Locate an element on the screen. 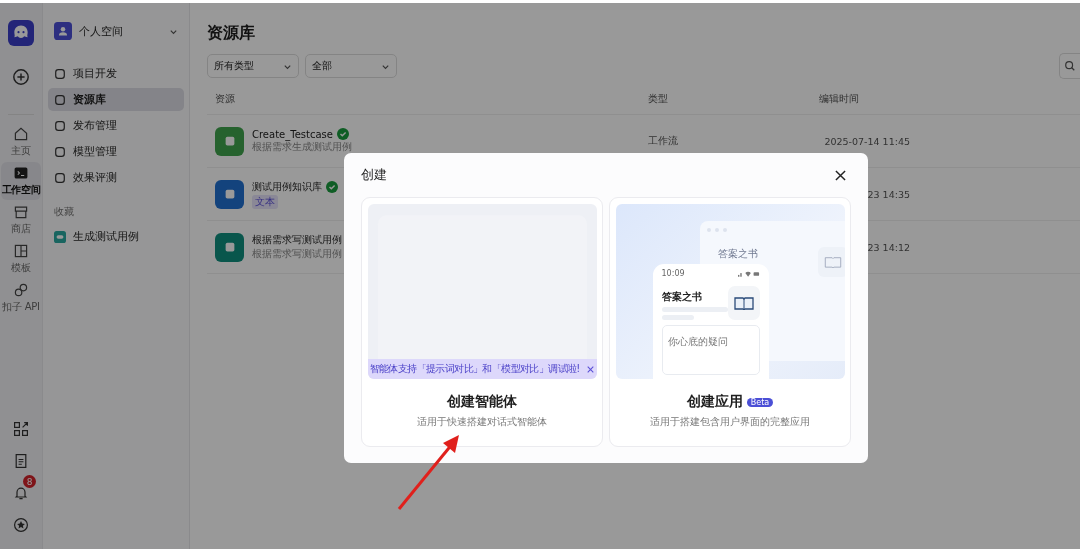  option-card: 答案之书 10:09 答案之书 你心底的疑问 创建应用 Beta 适用于搭建包含用户界面的完整应用 is located at coordinates (730, 322).